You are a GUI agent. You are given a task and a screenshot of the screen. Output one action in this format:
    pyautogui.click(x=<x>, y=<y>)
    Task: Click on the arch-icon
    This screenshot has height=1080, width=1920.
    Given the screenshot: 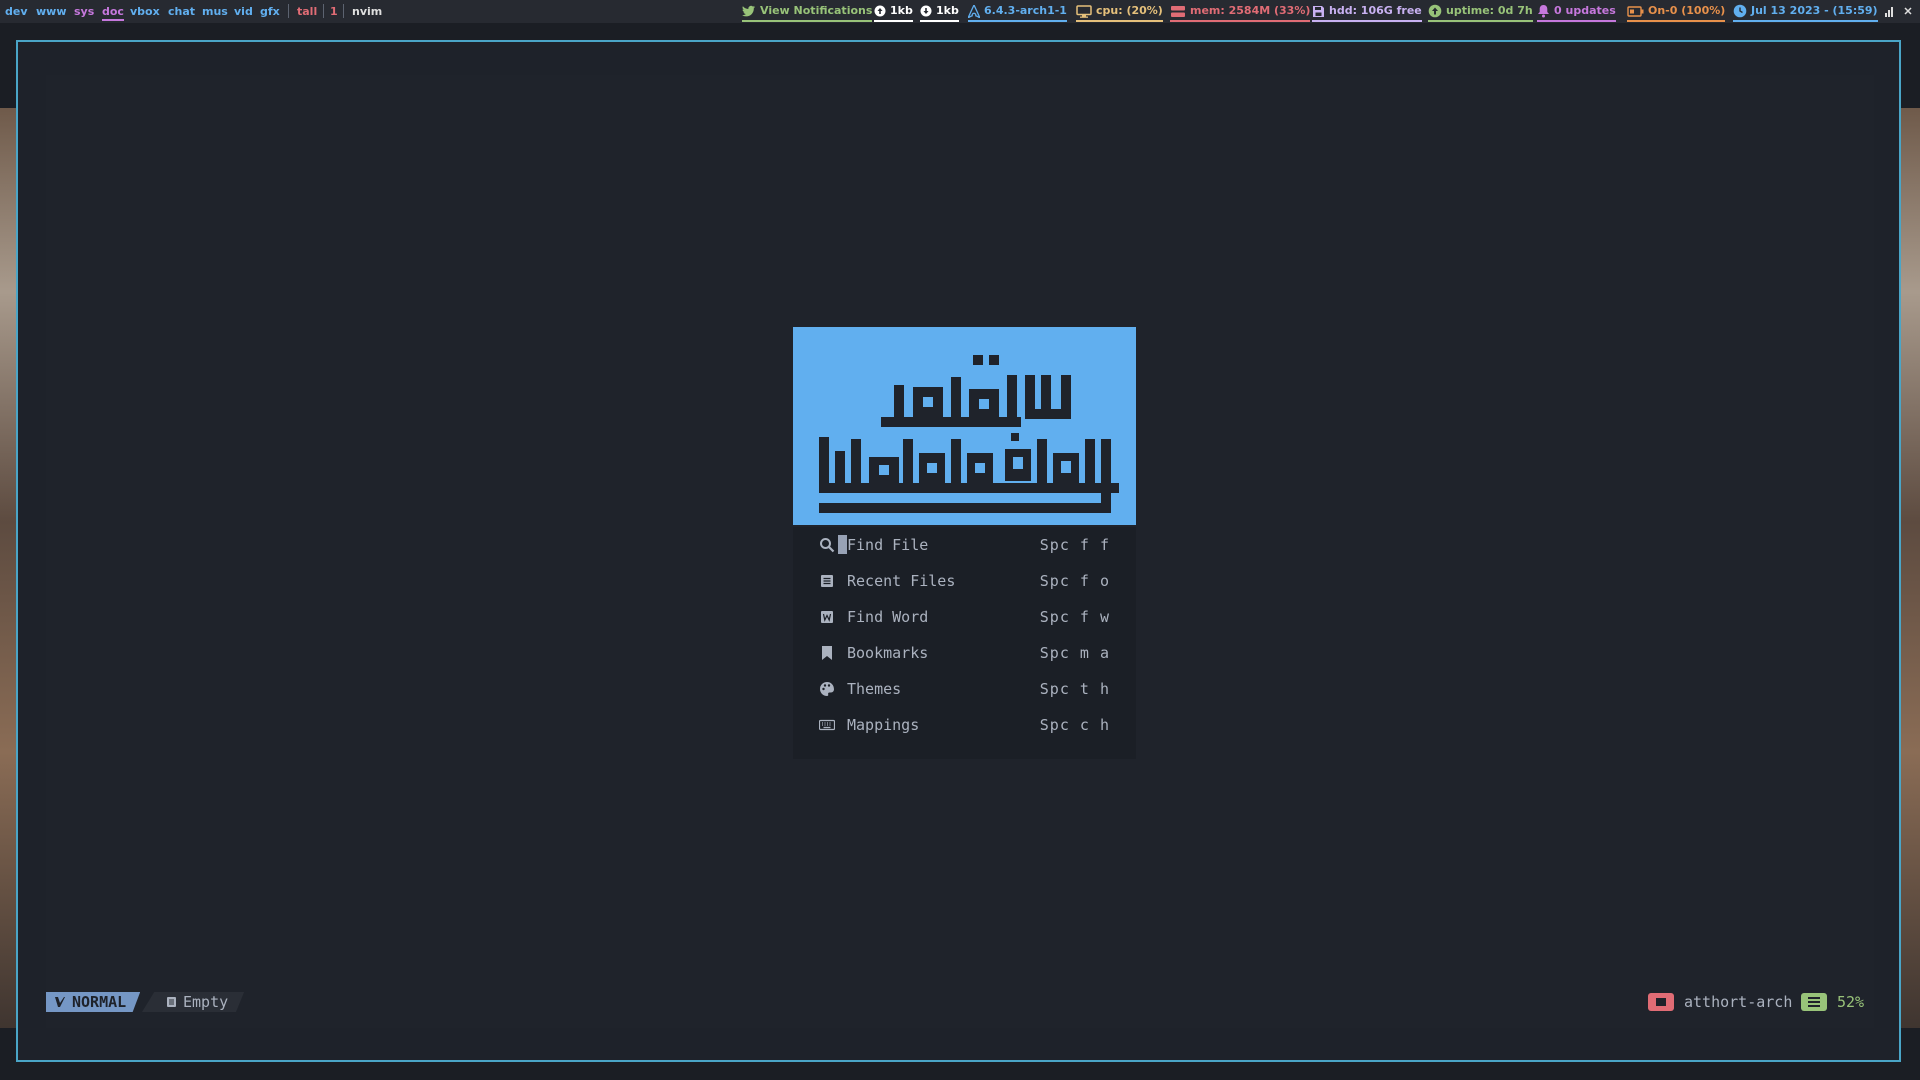 What is the action you would take?
    pyautogui.click(x=974, y=11)
    